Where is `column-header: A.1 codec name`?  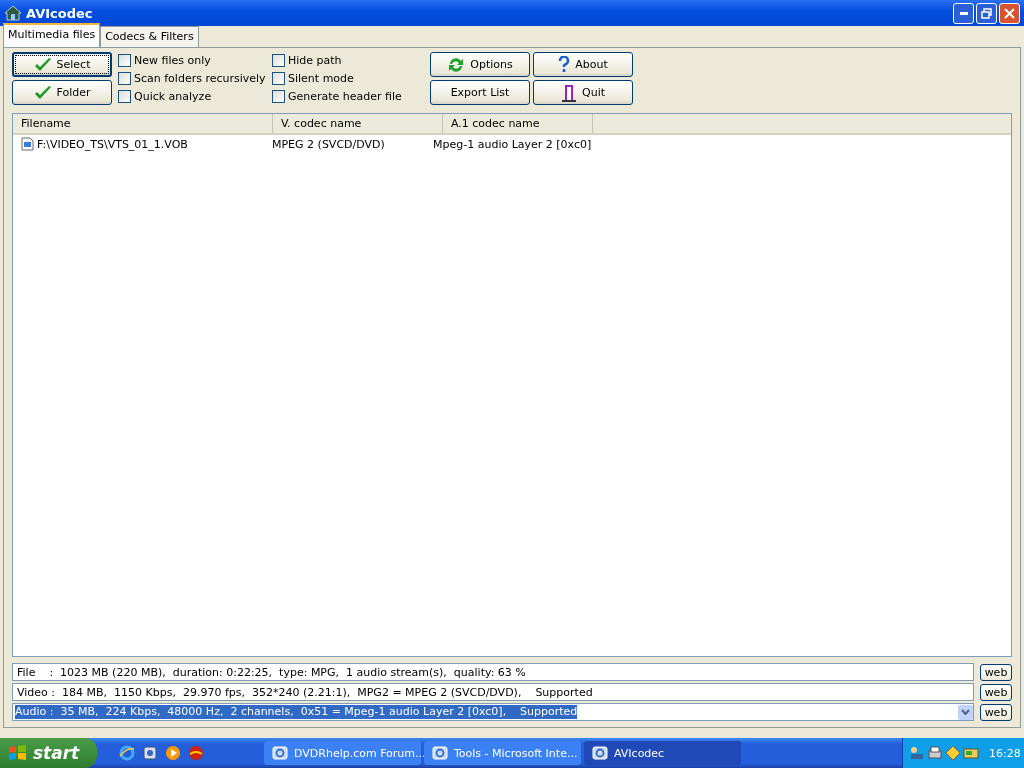
column-header: A.1 codec name is located at coordinates (518, 123).